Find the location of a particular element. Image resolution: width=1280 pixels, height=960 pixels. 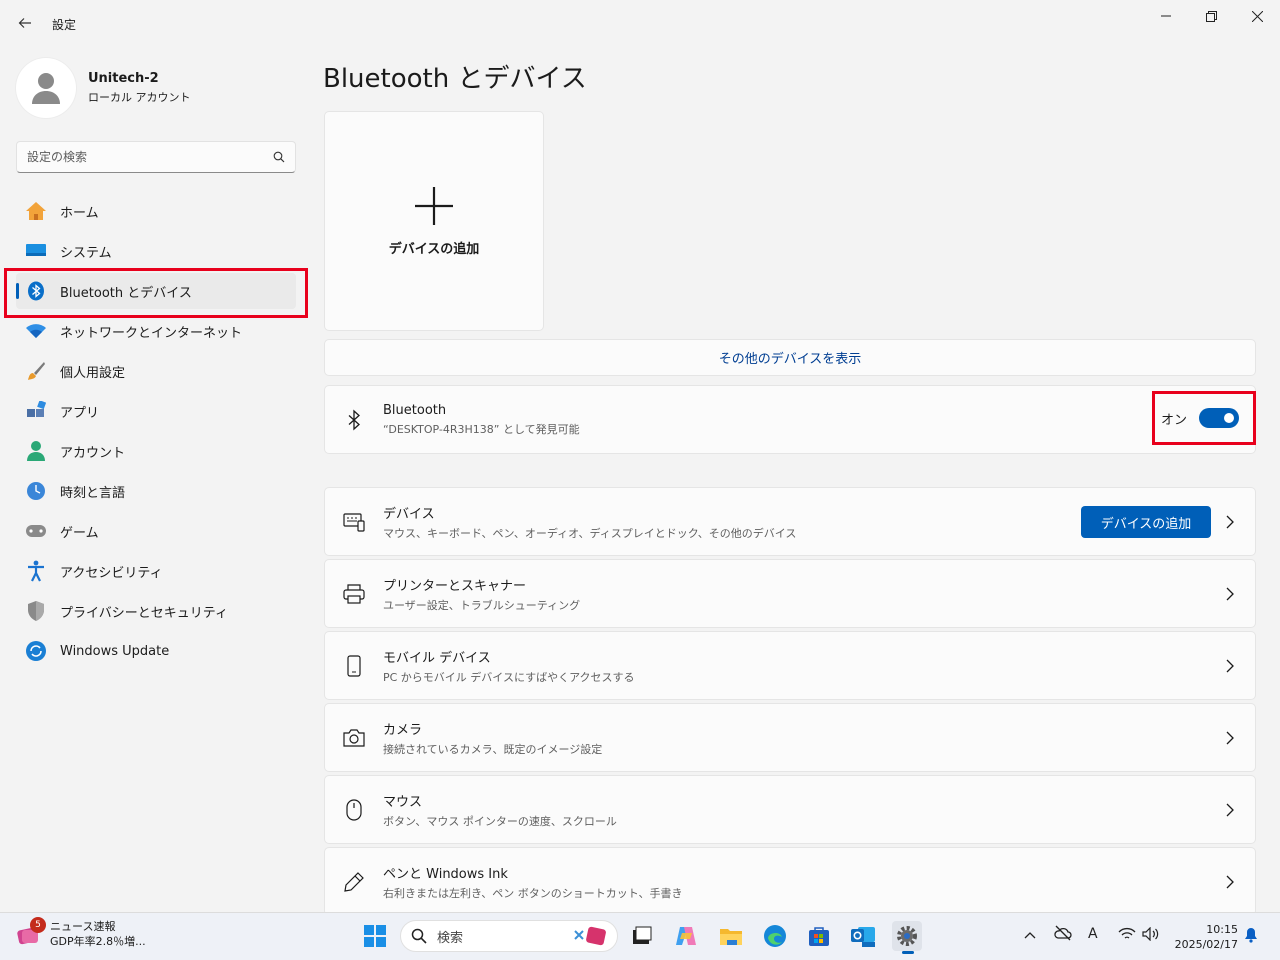

settings-search-box is located at coordinates (156, 157).